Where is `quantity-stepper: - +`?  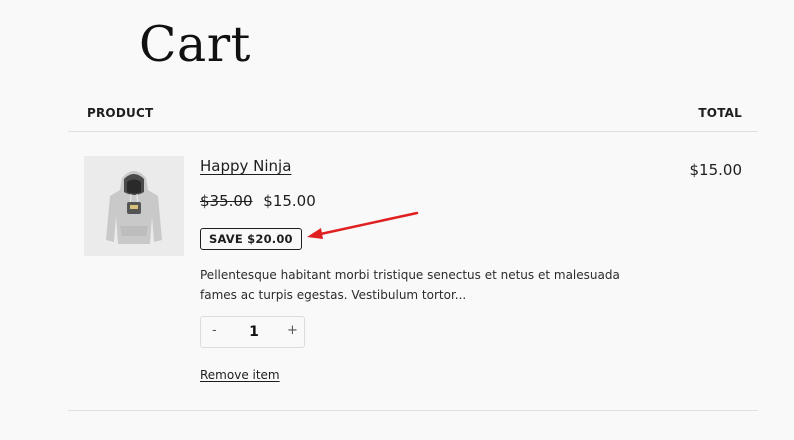
quantity-stepper: - + is located at coordinates (252, 332).